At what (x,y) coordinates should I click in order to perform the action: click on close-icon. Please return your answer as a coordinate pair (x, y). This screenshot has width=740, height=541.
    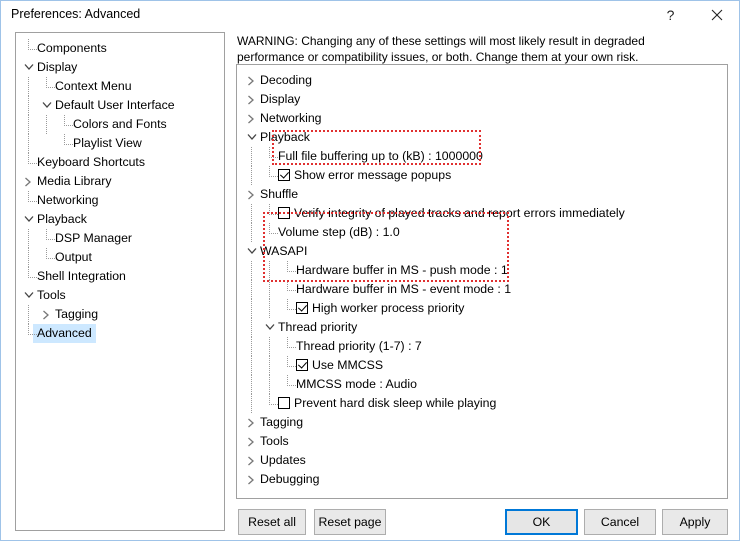
    Looking at the image, I should click on (716, 15).